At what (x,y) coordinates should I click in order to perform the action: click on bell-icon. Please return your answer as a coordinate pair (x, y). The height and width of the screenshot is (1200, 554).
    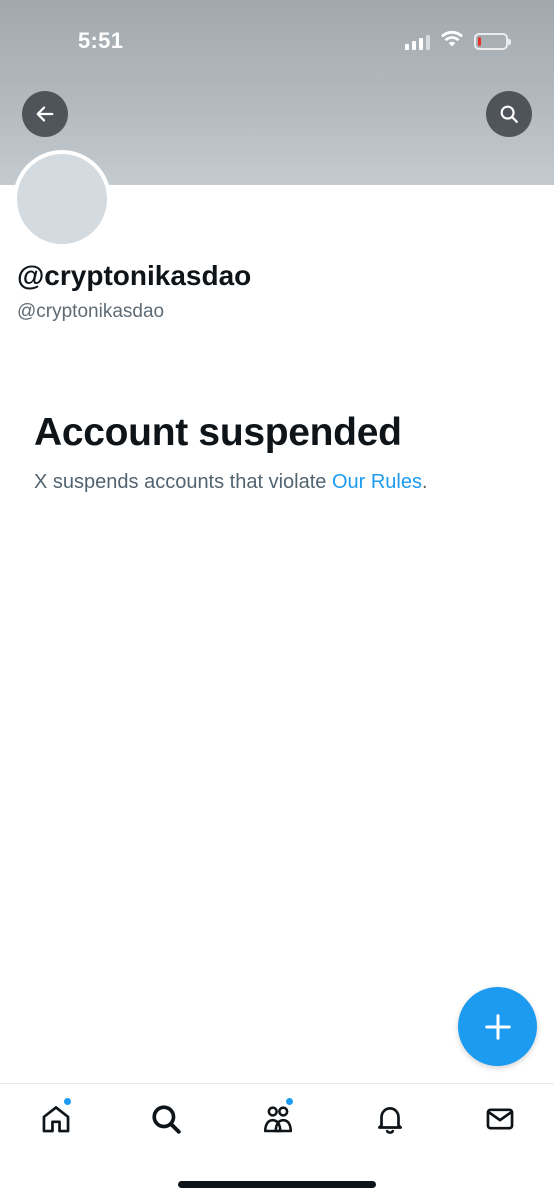
    Looking at the image, I should click on (390, 1120).